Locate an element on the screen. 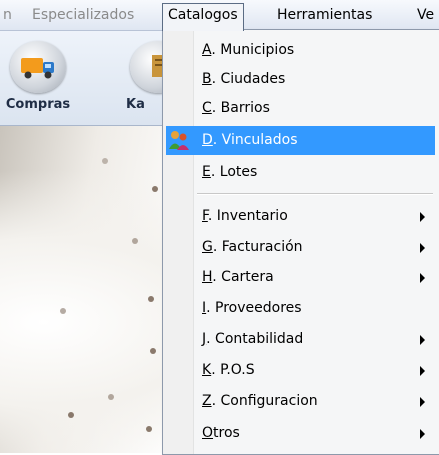 This screenshot has height=455, width=439. people-icon is located at coordinates (179, 140).